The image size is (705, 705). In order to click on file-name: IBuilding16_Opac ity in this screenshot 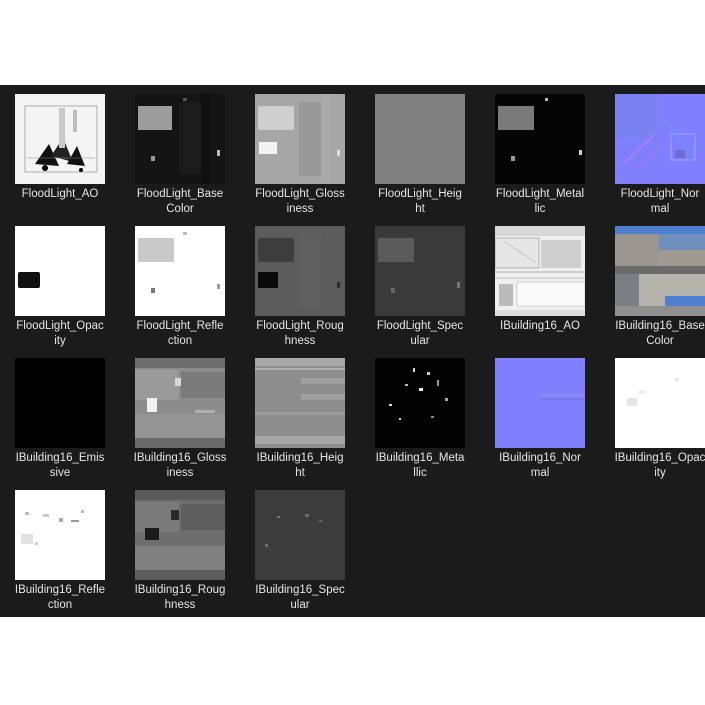, I will do `click(659, 465)`.